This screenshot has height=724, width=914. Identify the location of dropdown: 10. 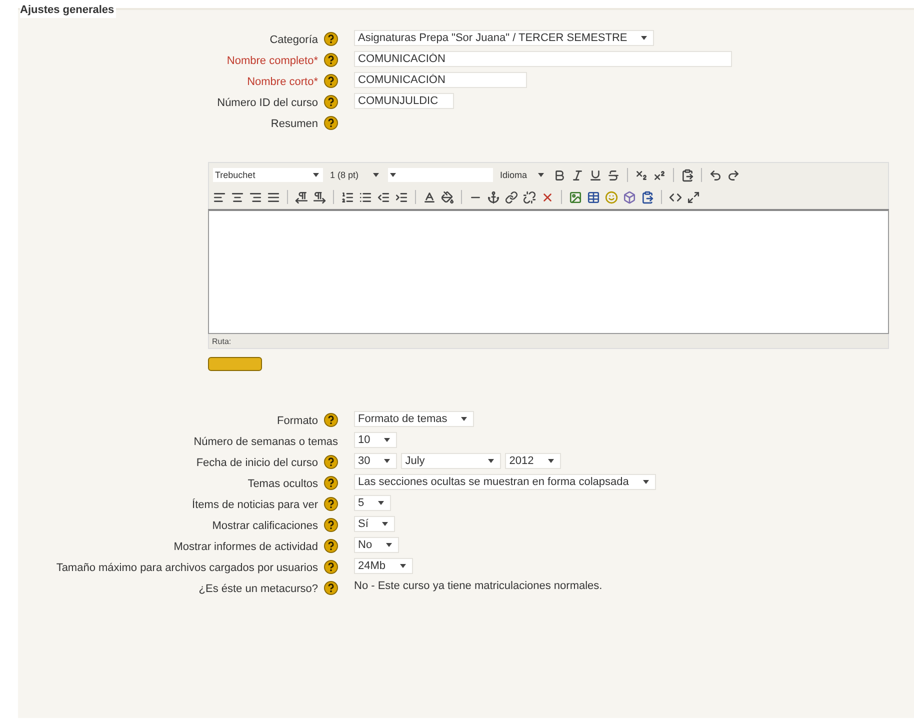
(376, 440).